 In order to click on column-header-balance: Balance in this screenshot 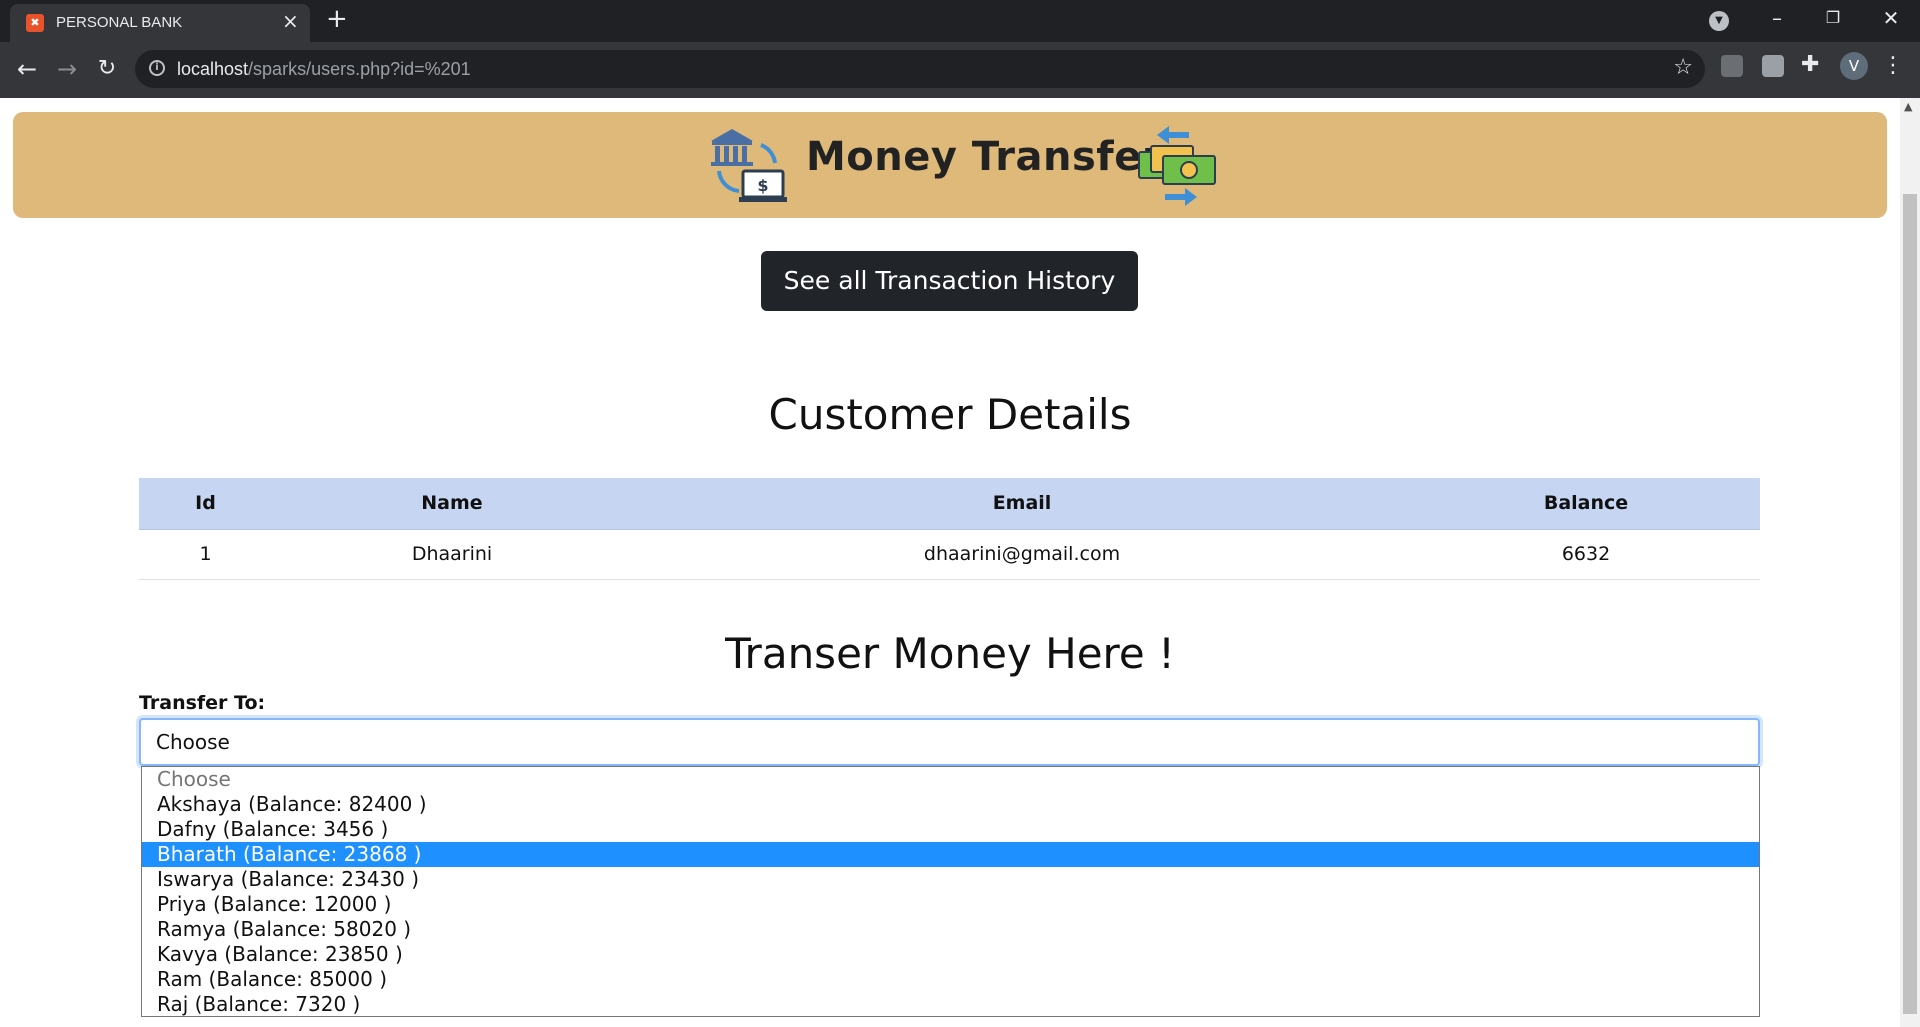, I will do `click(1586, 504)`.